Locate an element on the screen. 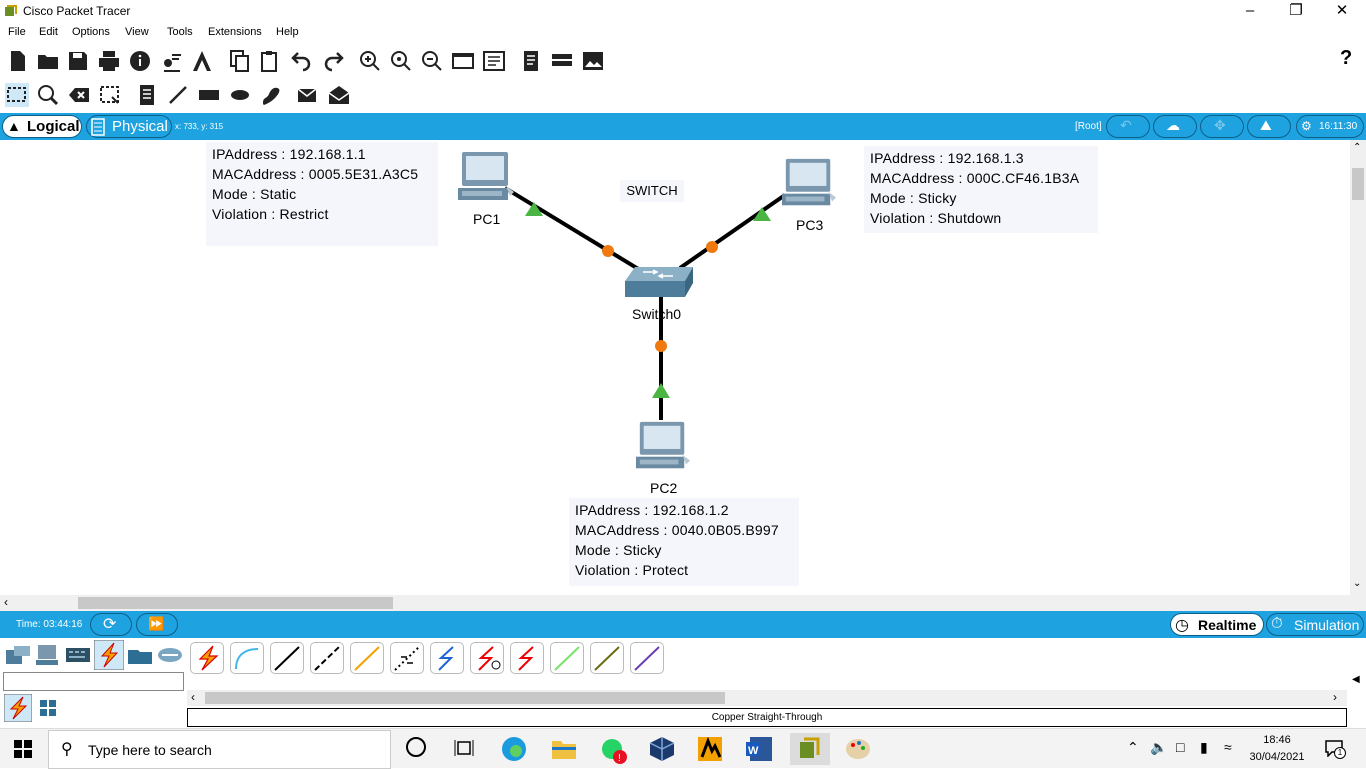 The height and width of the screenshot is (769, 1366). zoom-reset-icon is located at coordinates (401, 61).